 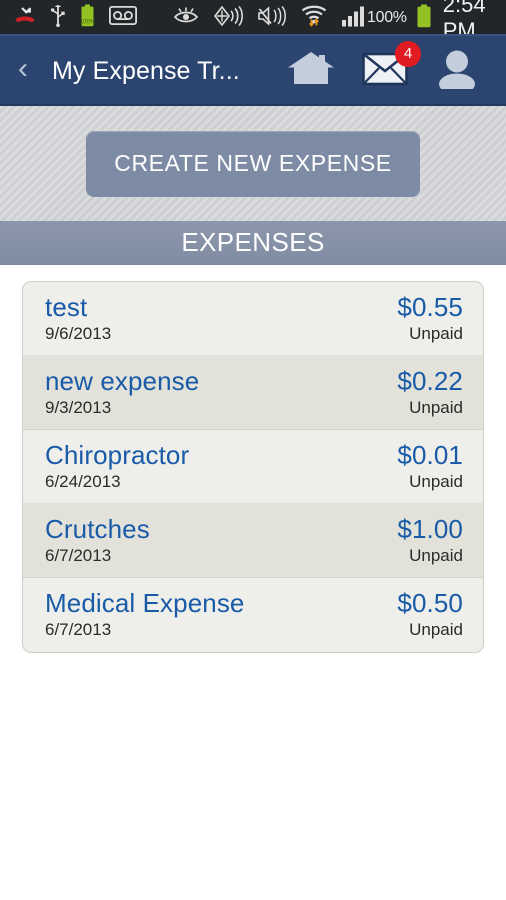 What do you see at coordinates (97, 529) in the screenshot?
I see `expense-title: Crutches` at bounding box center [97, 529].